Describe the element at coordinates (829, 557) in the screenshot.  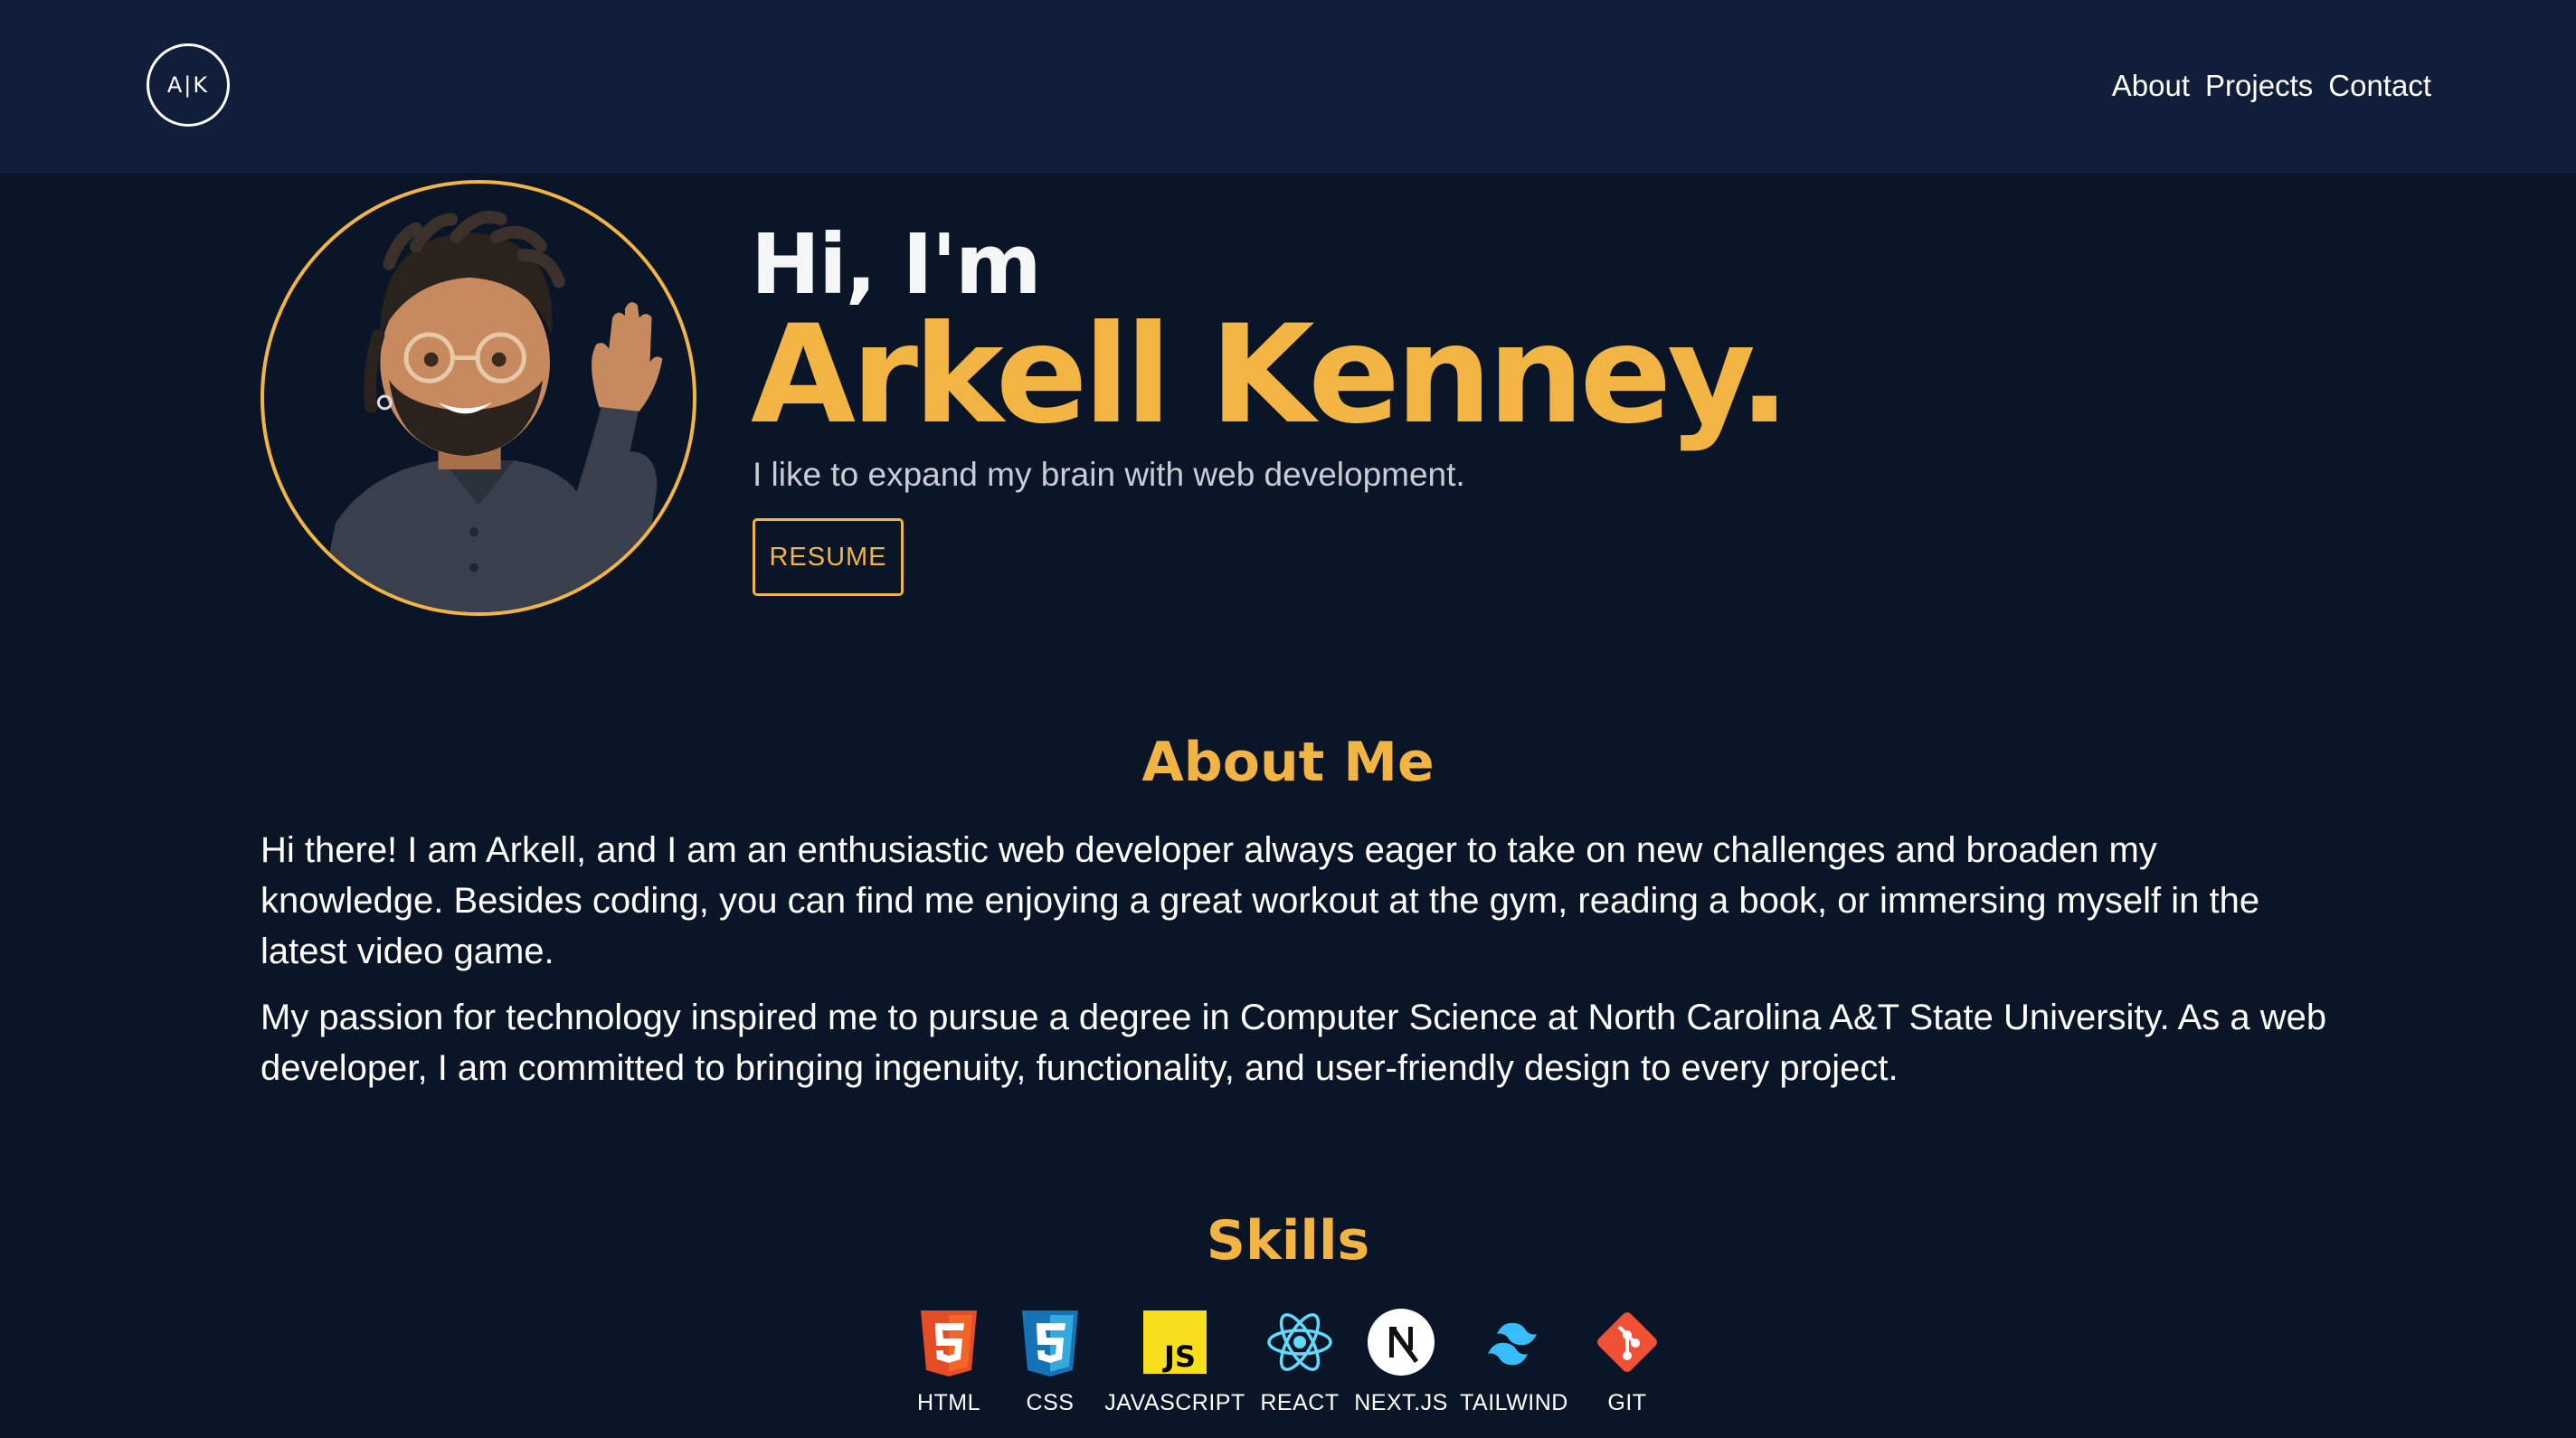
I see `resume-button: RESUME` at that location.